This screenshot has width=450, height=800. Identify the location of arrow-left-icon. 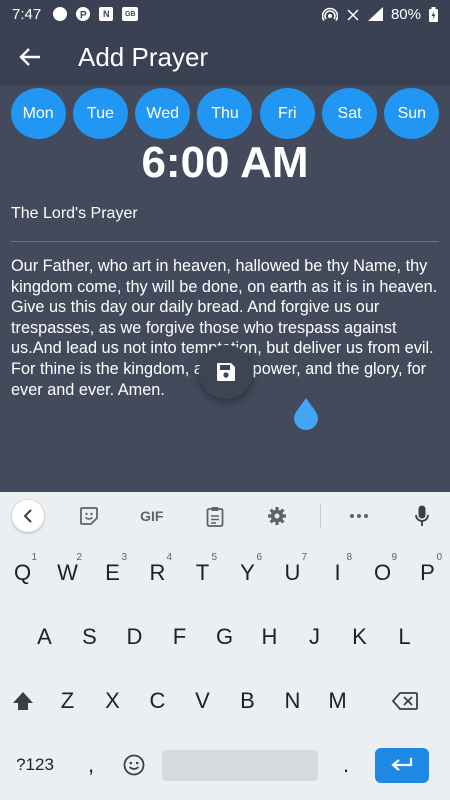
(29, 57).